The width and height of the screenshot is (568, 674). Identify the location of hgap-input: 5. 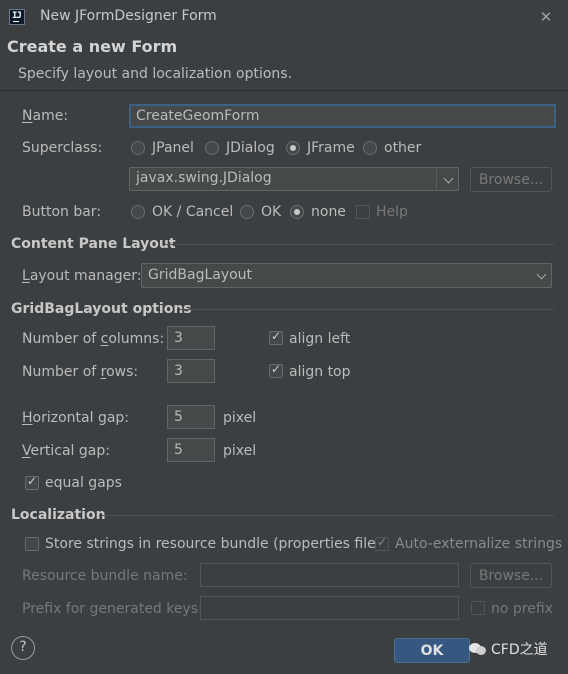
(191, 417).